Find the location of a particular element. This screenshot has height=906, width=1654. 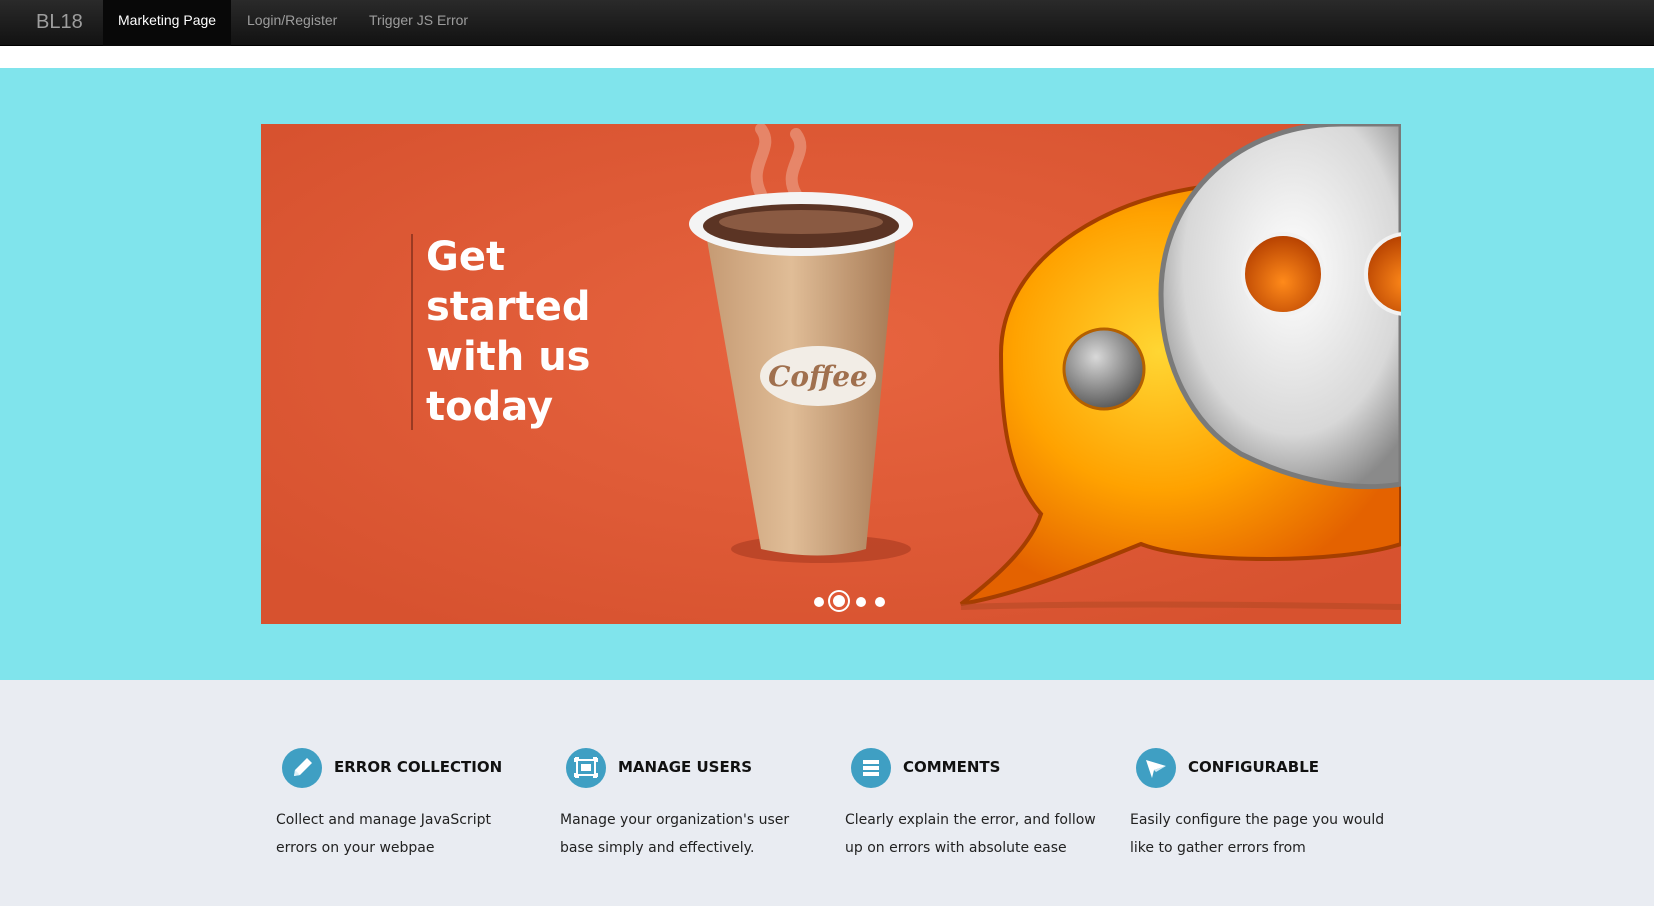

brand-logo: BL18 is located at coordinates (59, 22).